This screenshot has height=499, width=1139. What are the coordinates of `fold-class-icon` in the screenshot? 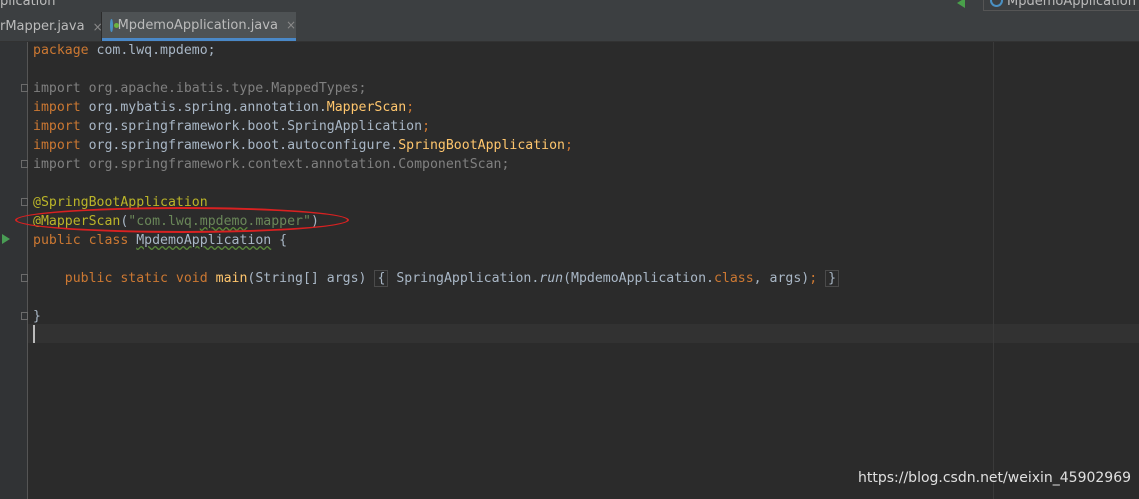 It's located at (24, 202).